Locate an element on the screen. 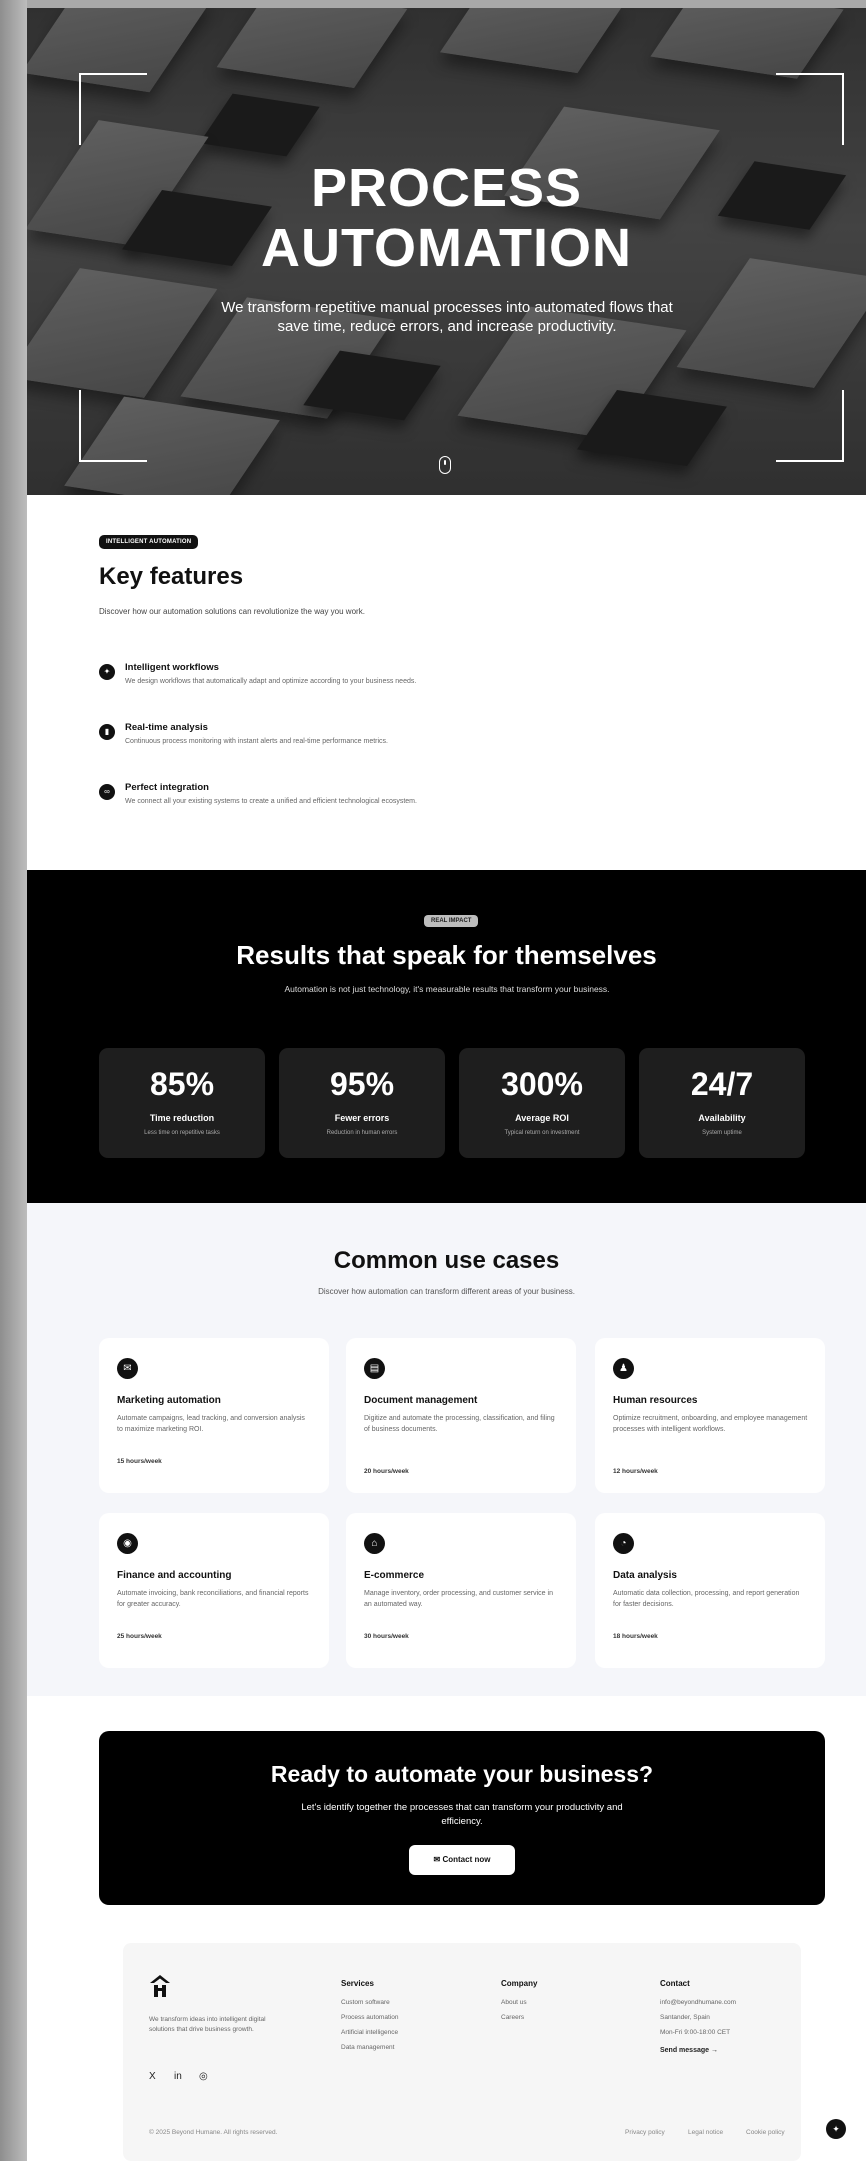  stat-subtext: Less time on repetitive tasks is located at coordinates (182, 1133).